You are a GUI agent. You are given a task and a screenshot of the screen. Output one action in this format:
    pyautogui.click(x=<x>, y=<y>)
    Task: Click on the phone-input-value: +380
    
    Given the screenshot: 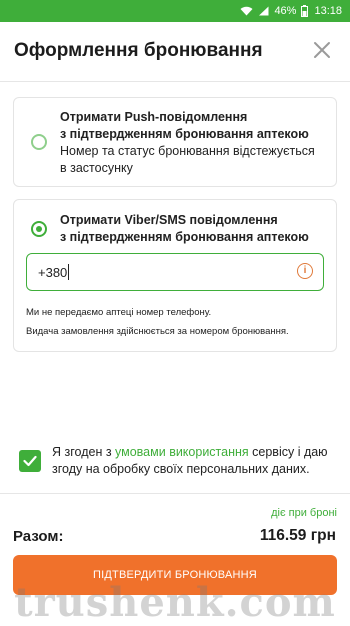 What is the action you would take?
    pyautogui.click(x=52, y=272)
    